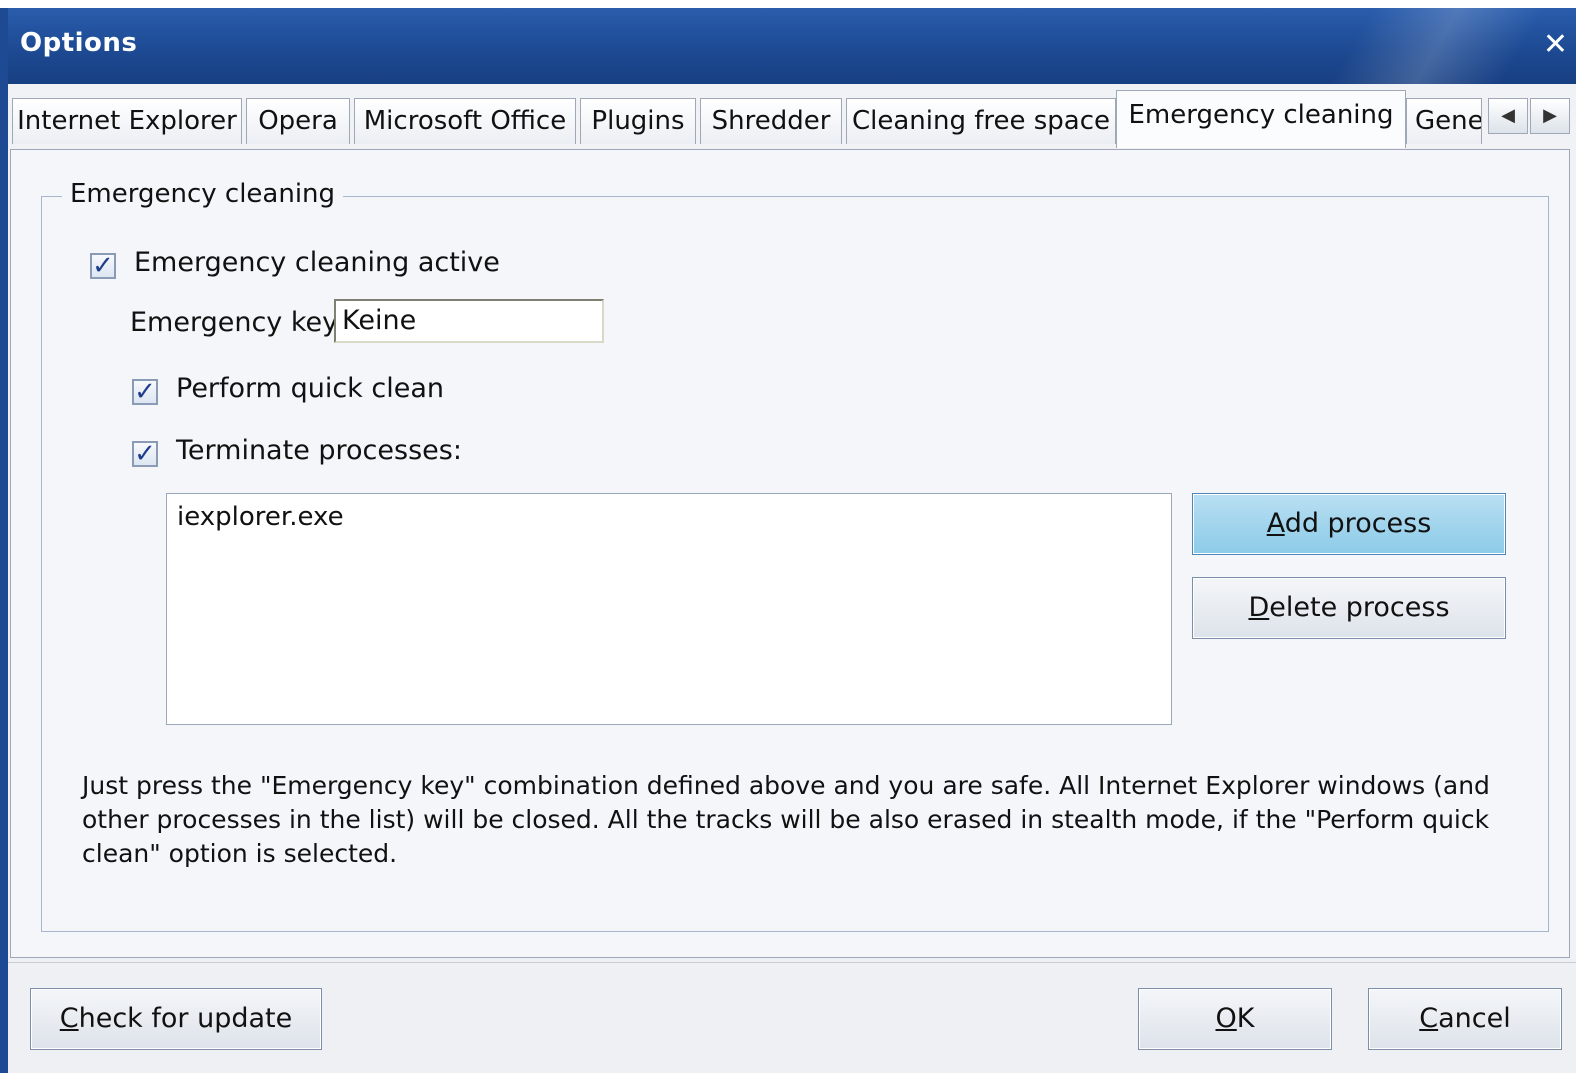 The width and height of the screenshot is (1576, 1073). What do you see at coordinates (1261, 119) in the screenshot?
I see `tab-emergency-cleaning: Emergency cleaning` at bounding box center [1261, 119].